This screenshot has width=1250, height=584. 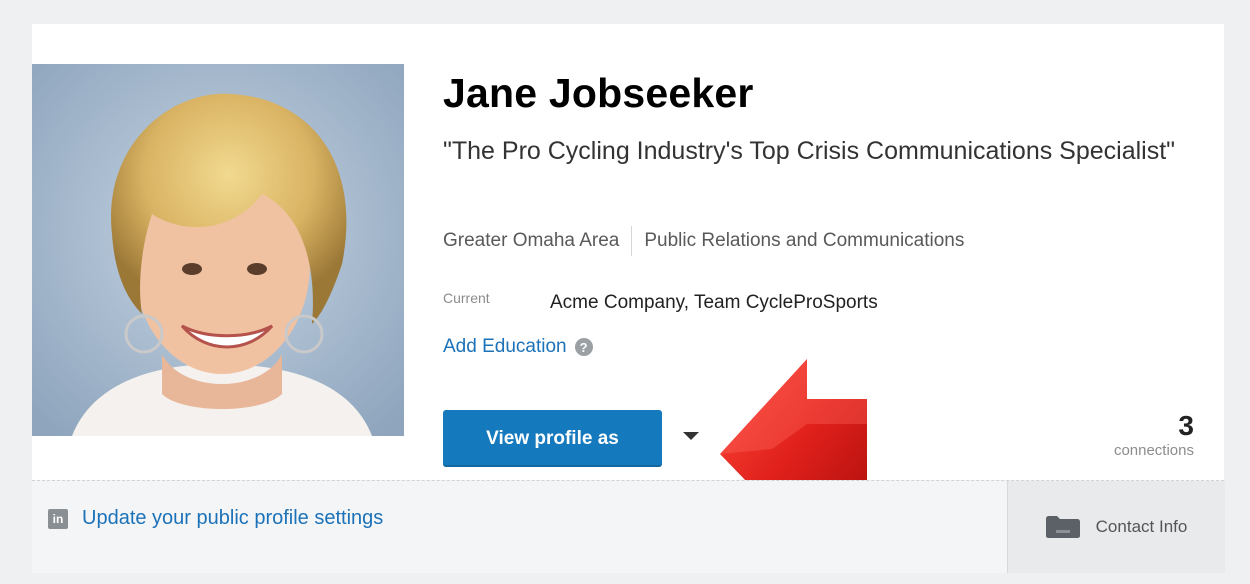 I want to click on location-link: Greater Omaha Area, so click(x=531, y=240).